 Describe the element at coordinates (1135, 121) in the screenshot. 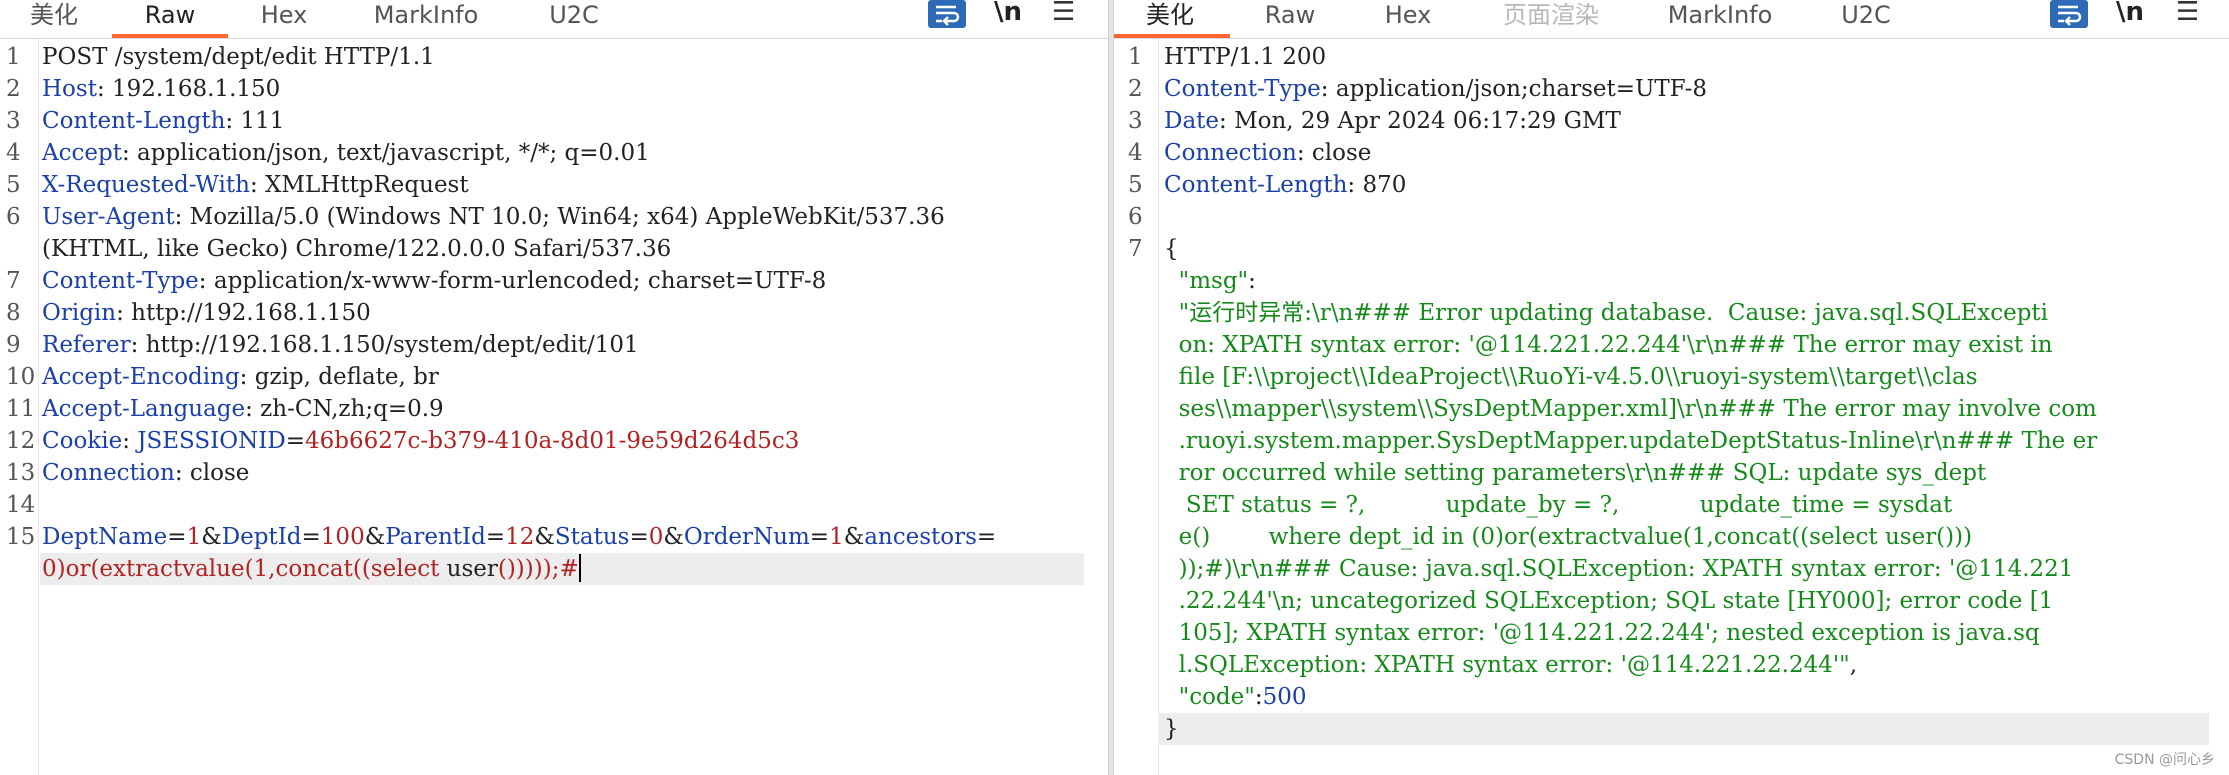

I see `line-number: 3` at that location.